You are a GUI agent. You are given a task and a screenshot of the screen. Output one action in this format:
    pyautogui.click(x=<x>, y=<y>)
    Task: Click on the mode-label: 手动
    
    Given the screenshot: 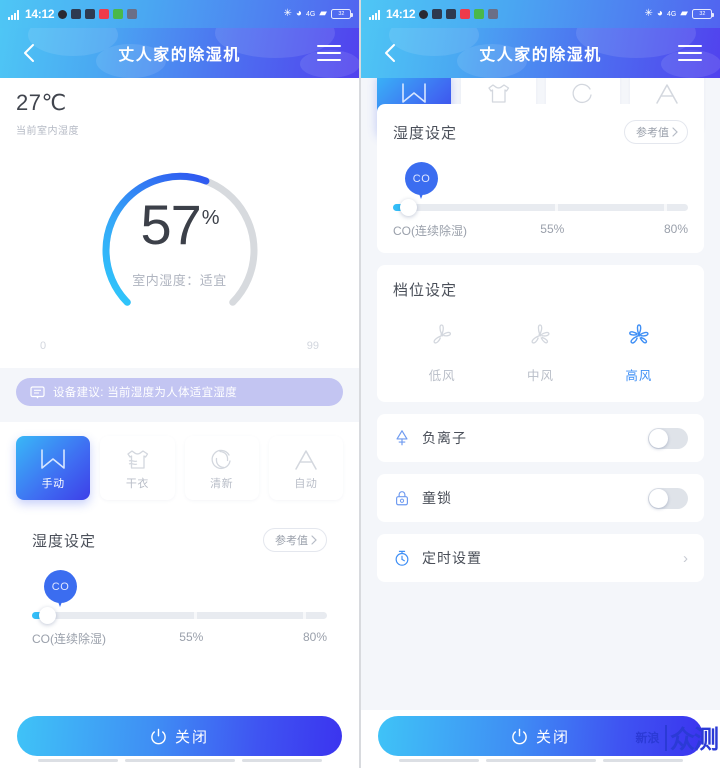 What is the action you would take?
    pyautogui.click(x=53, y=483)
    